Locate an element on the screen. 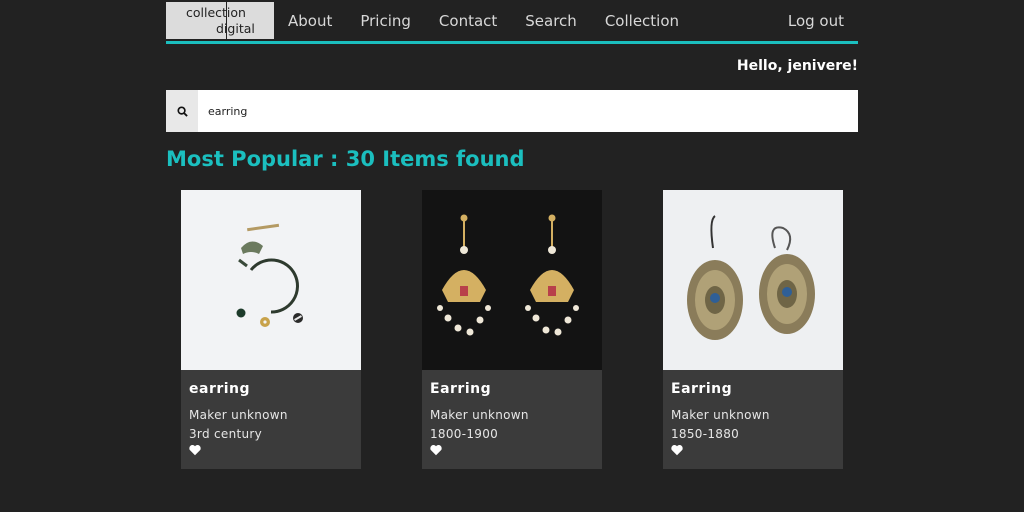 The width and height of the screenshot is (1024, 512). nav-about: About is located at coordinates (310, 21).